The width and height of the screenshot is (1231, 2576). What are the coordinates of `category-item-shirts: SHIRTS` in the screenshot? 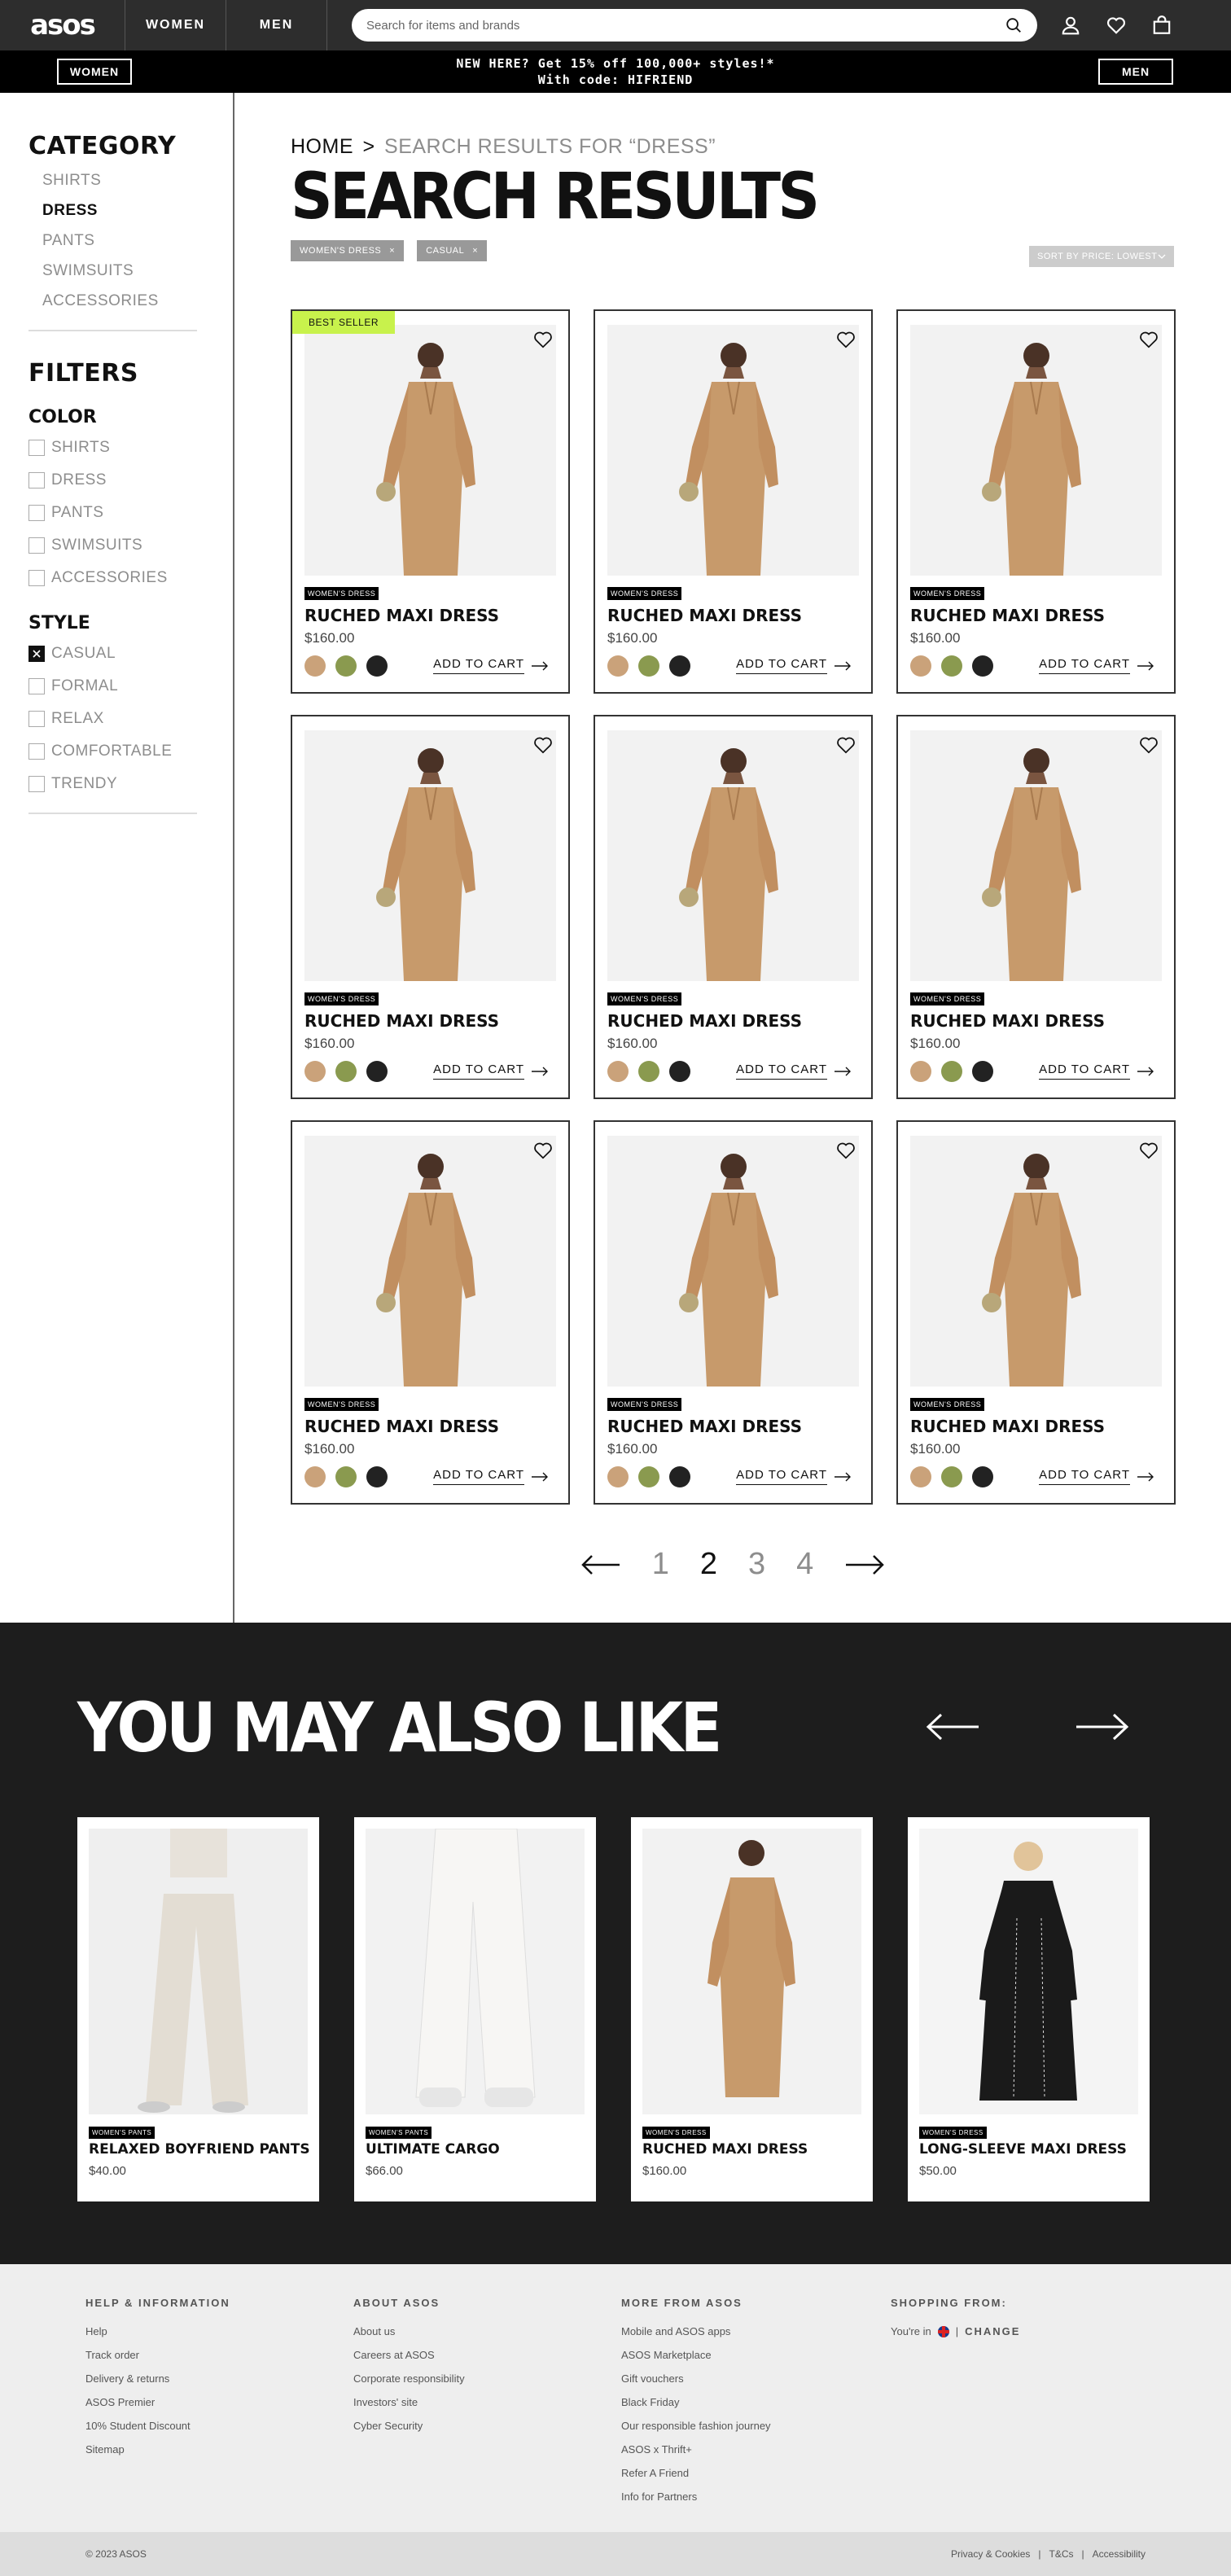 It's located at (138, 181).